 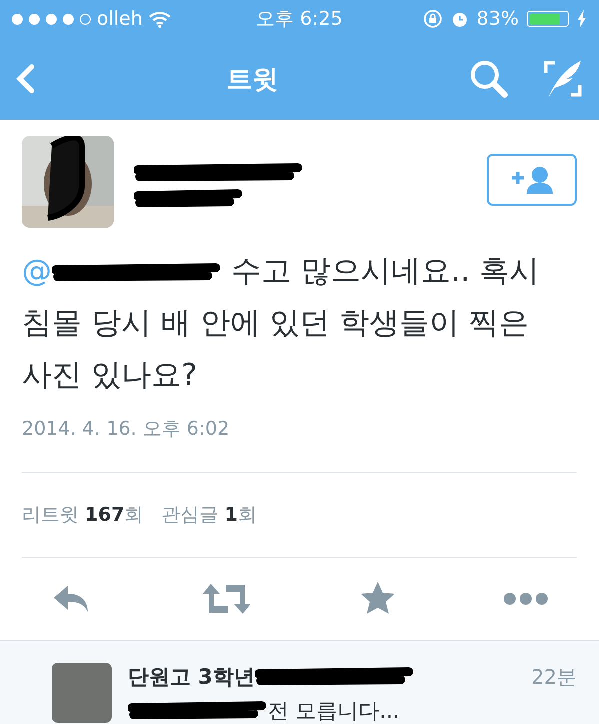 I want to click on back-icon, so click(x=26, y=79).